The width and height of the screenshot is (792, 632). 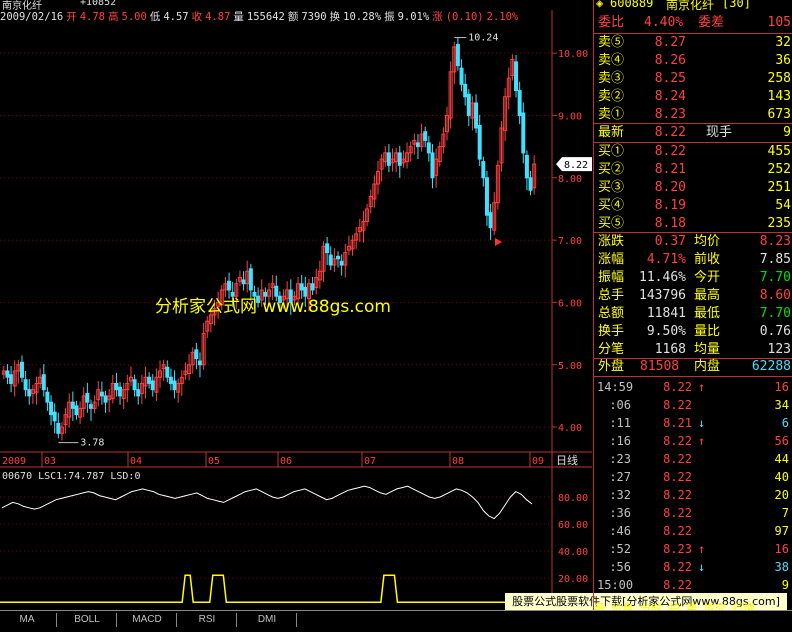 What do you see at coordinates (611, 331) in the screenshot?
I see `stat-label: 换手` at bounding box center [611, 331].